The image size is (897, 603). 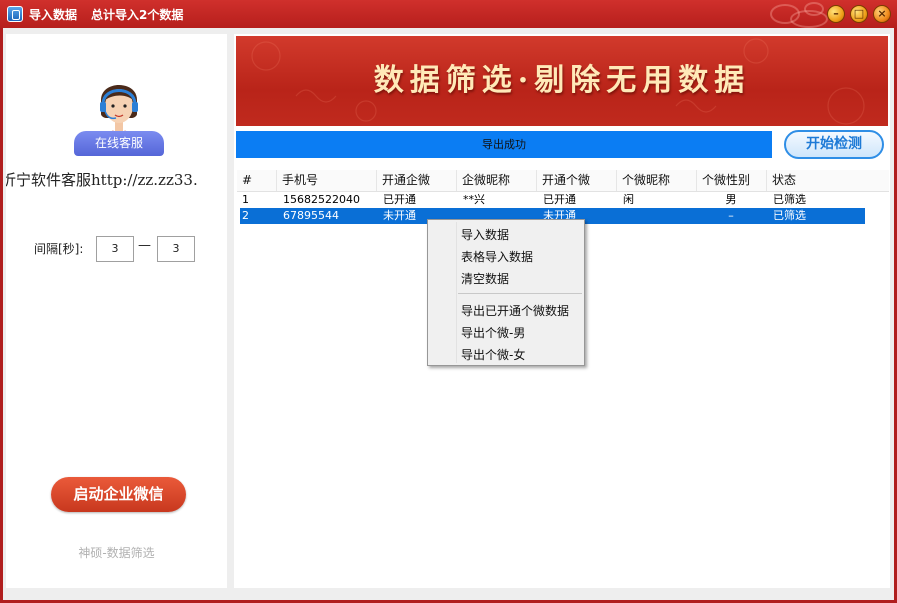 I want to click on context-menu: 导入数据 表格导入数据 清空数据 导出已开通个微数据 导出个微-男 导出个微-女, so click(x=506, y=292).